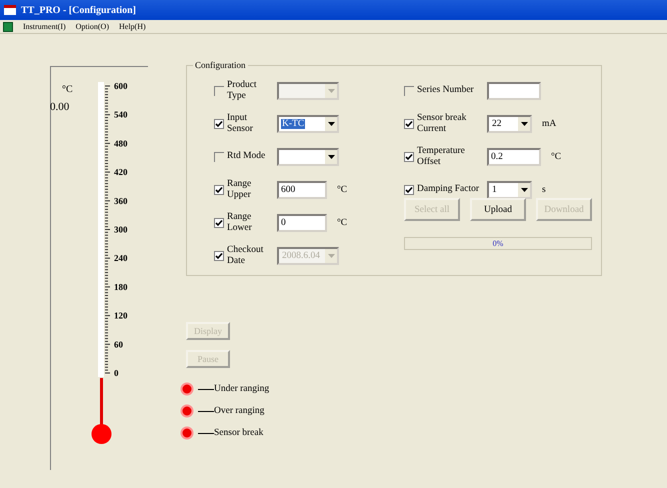 The height and width of the screenshot is (488, 667). I want to click on scale-label: 360, so click(121, 201).